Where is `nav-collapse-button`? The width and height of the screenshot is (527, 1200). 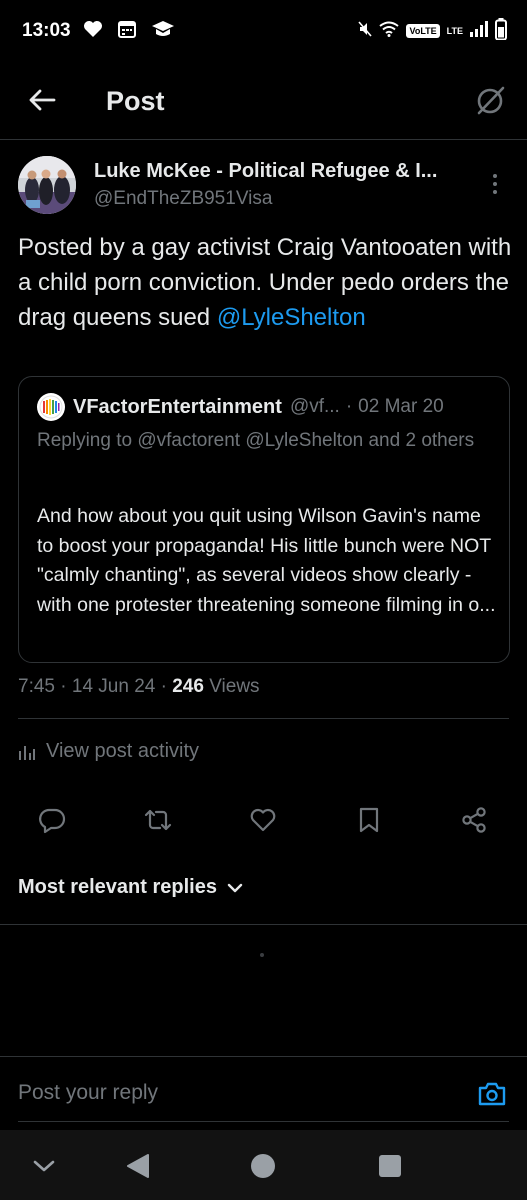
nav-collapse-button is located at coordinates (44, 1166).